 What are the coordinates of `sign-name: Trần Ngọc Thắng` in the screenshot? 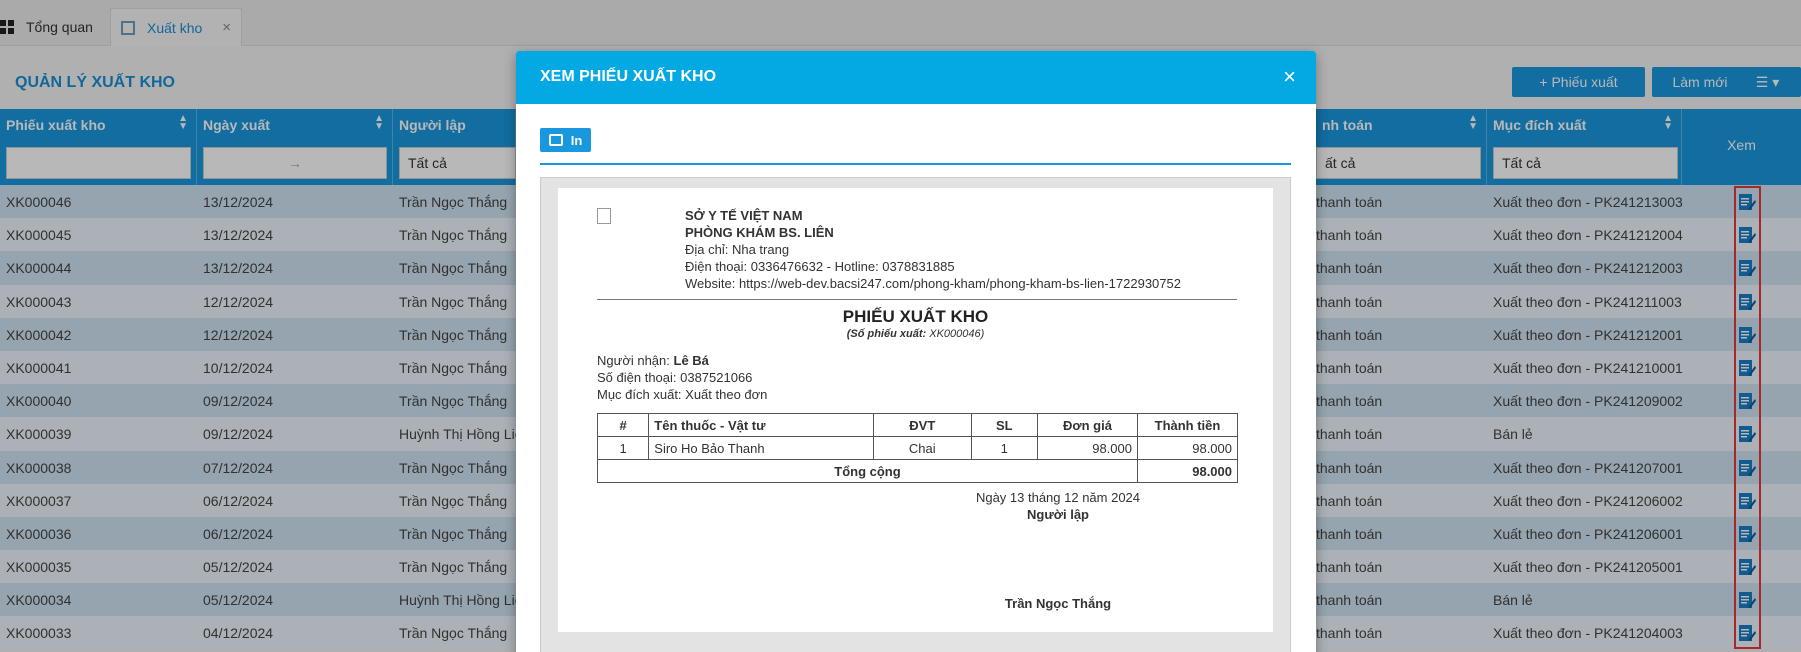 It's located at (1058, 603).